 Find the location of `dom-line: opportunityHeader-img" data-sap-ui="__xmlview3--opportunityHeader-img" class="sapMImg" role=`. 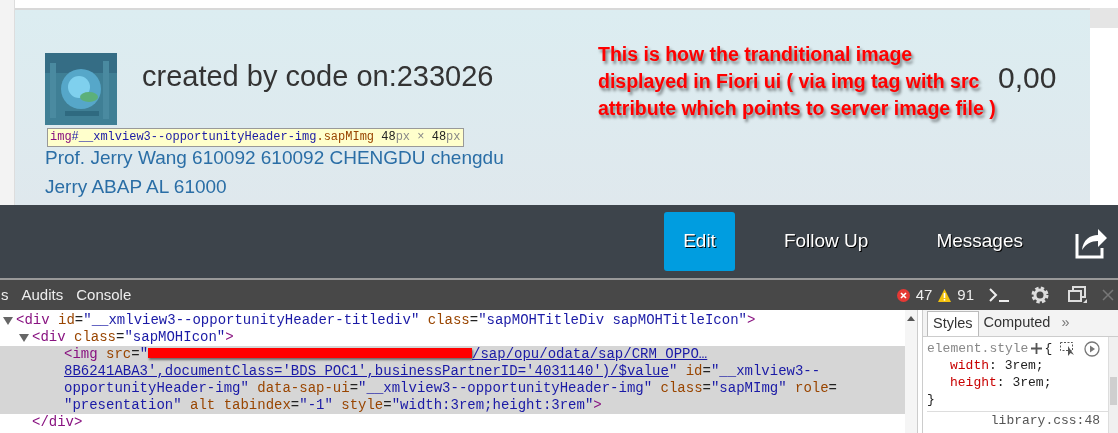

dom-line: opportunityHeader-img" data-sap-ui="__xmlview3--opportunityHeader-img" class="sapMImg" role= is located at coordinates (450, 388).